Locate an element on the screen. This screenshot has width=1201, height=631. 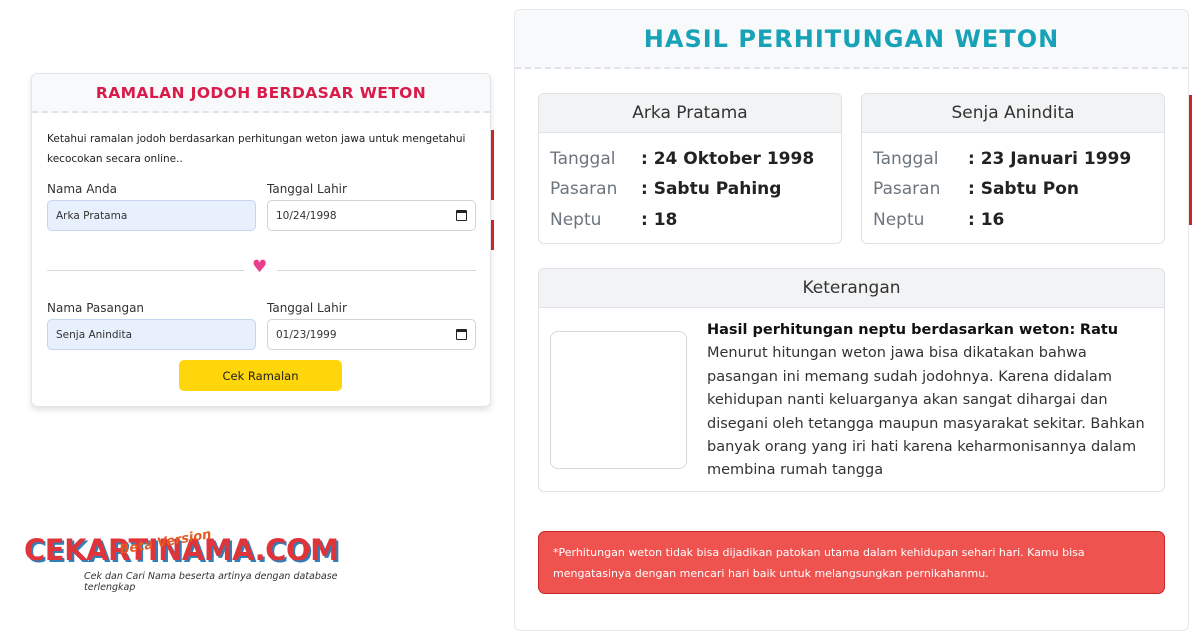
form-intro-line-2: kecocokan secara online.. is located at coordinates (115, 159).